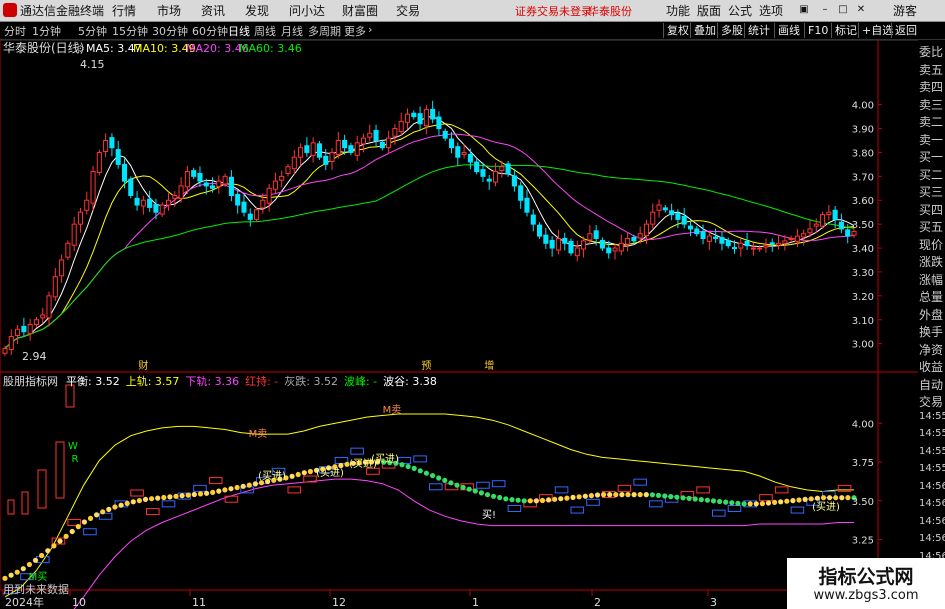 Image resolution: width=945 pixels, height=609 pixels. I want to click on draw-line-button: 画线, so click(788, 30).